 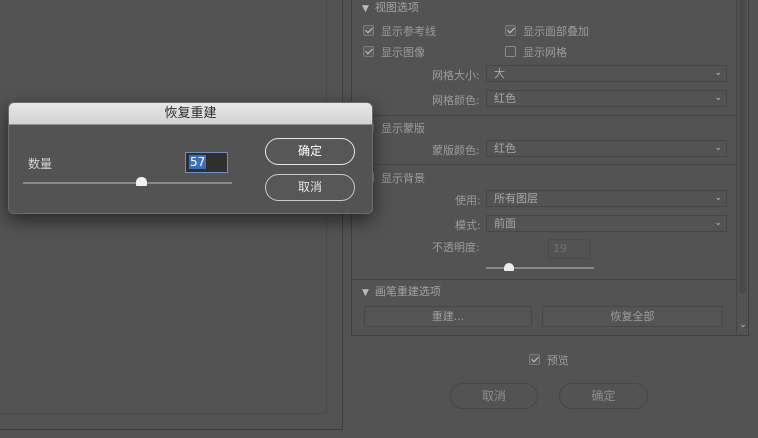 I want to click on dialog-cancel-button: 取消, so click(x=310, y=187).